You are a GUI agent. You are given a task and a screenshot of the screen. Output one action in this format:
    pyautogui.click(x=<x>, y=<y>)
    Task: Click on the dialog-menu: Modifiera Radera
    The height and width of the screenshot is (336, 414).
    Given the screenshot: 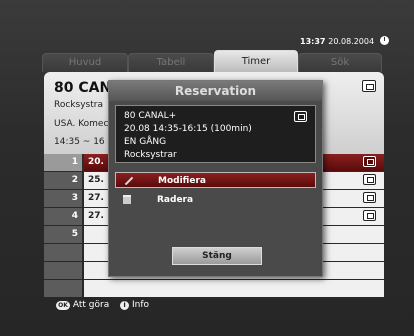 What is the action you would take?
    pyautogui.click(x=215, y=192)
    